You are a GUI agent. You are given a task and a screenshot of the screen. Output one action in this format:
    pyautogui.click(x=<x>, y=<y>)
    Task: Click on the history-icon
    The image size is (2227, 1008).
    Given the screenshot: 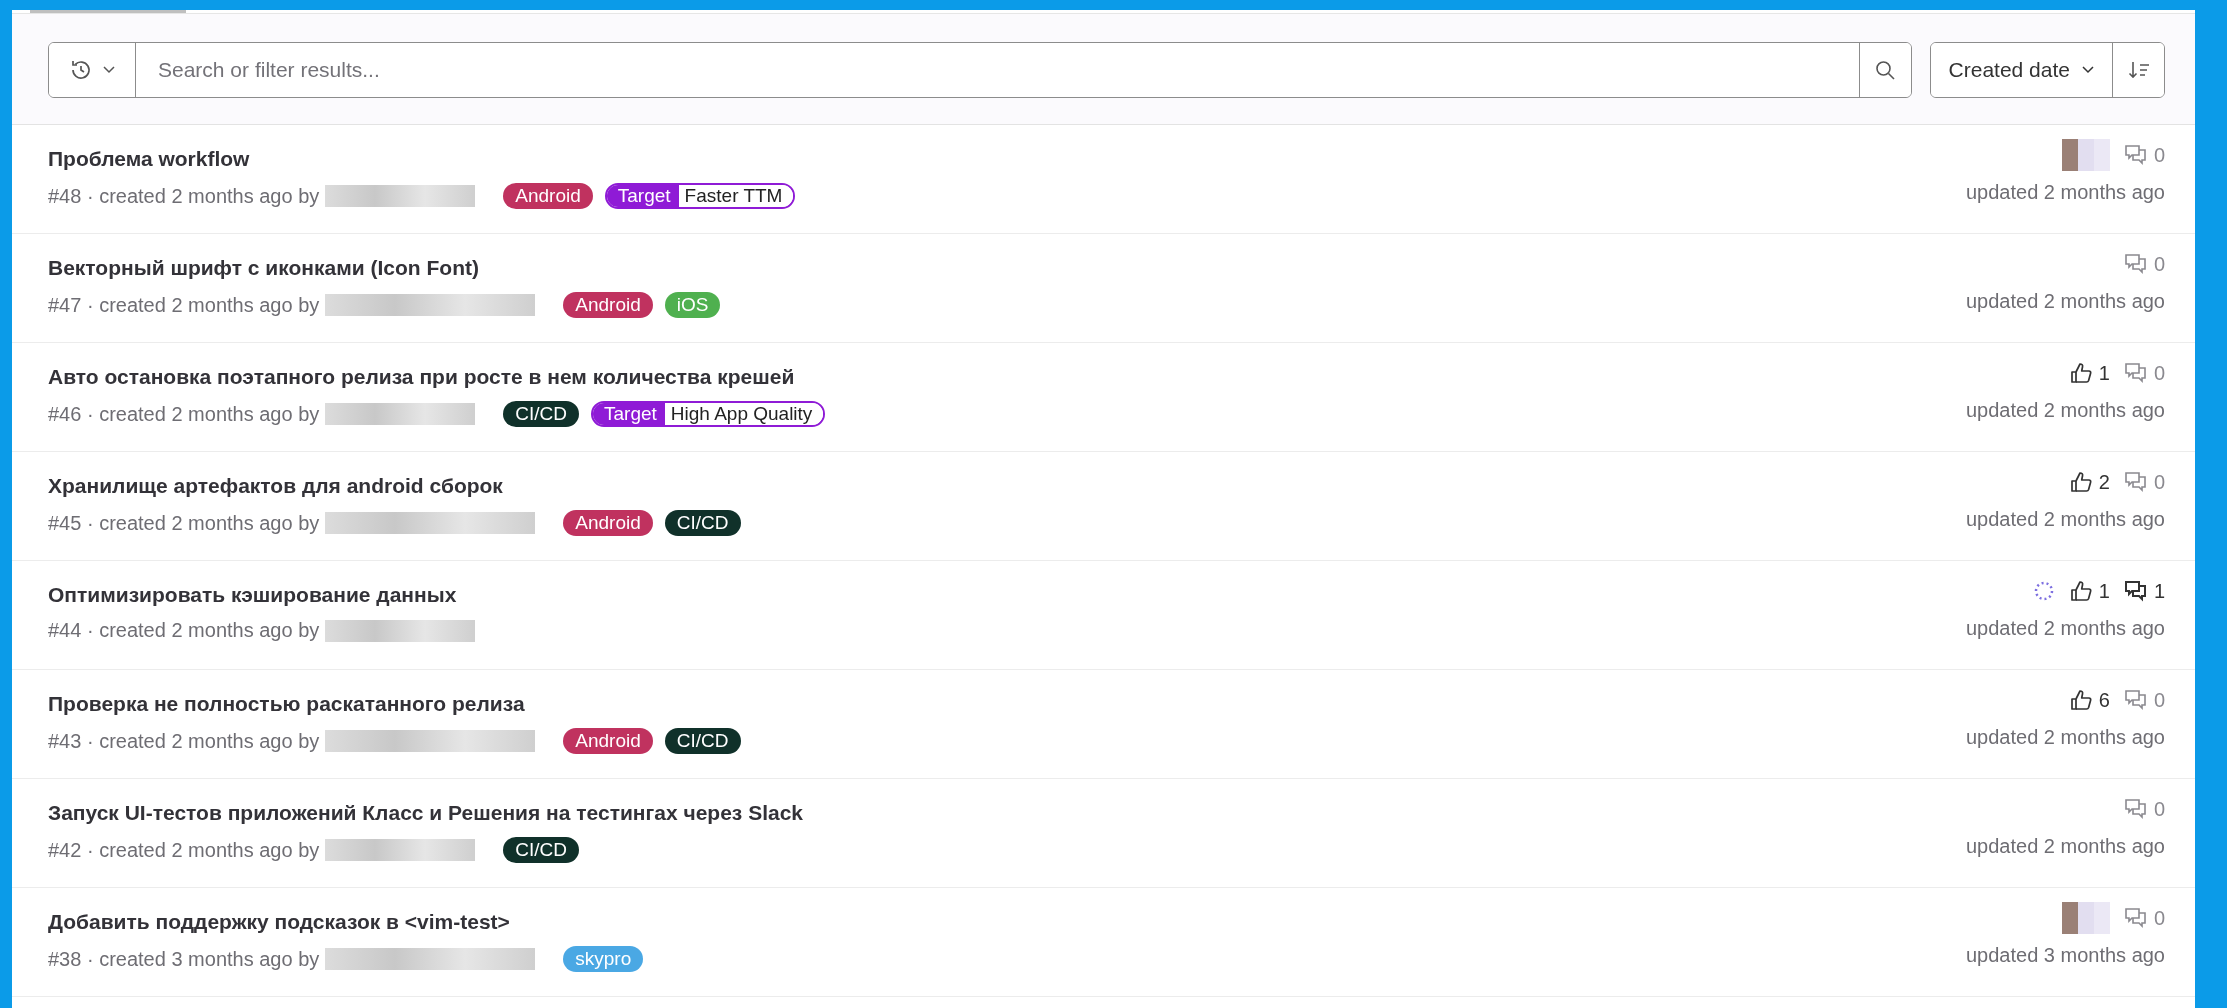 What is the action you would take?
    pyautogui.click(x=81, y=70)
    